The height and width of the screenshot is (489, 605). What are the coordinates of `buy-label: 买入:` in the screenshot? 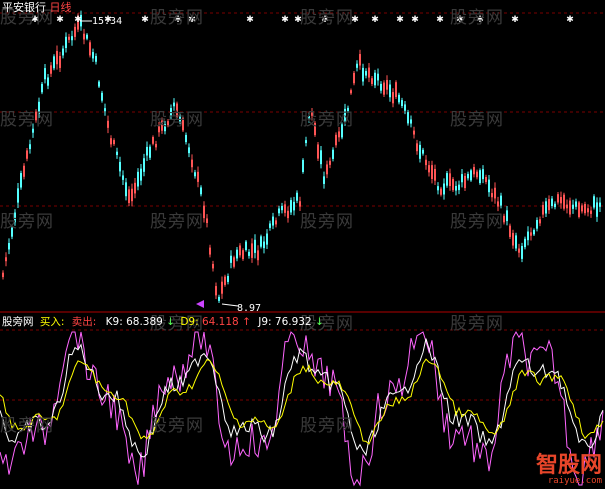 It's located at (52, 322).